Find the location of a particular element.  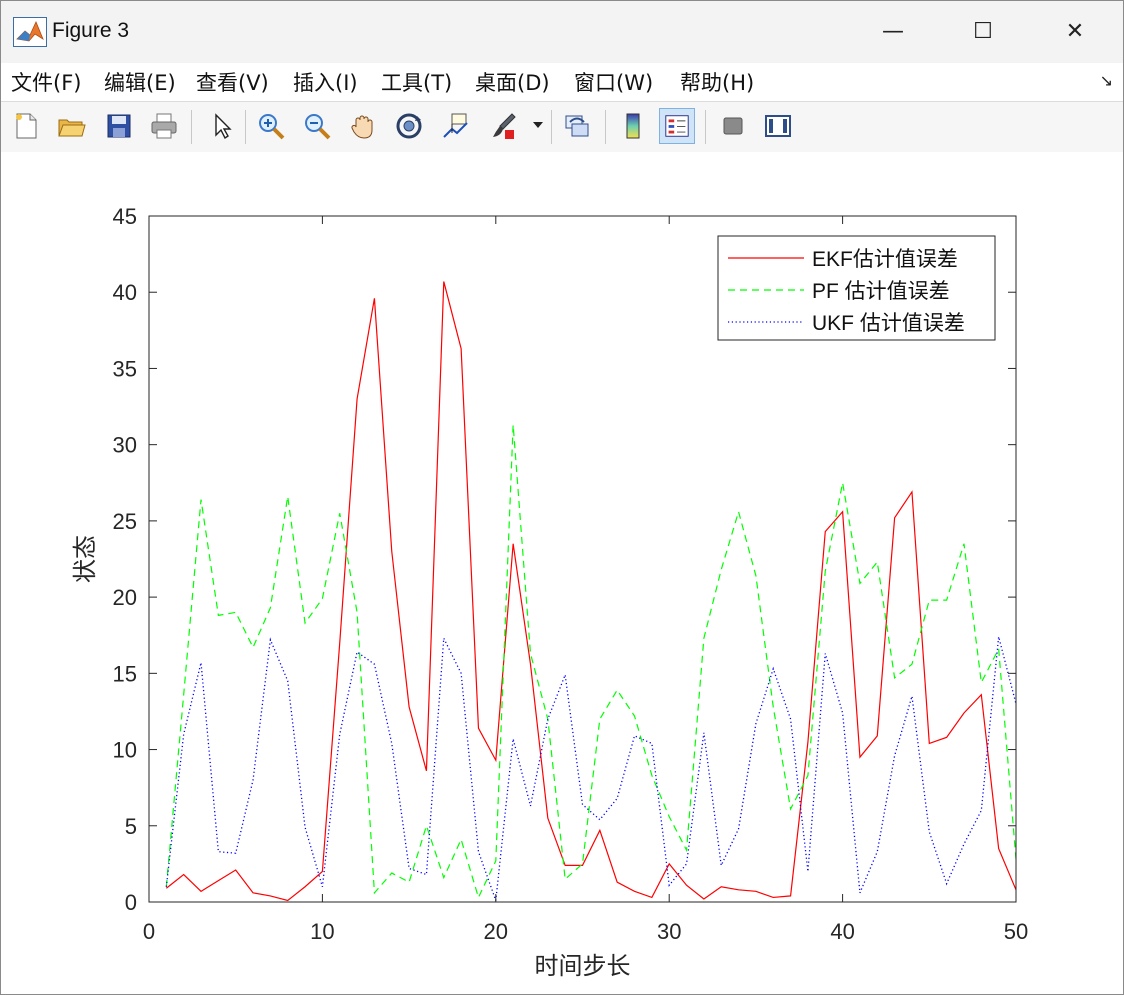

menu-tools: 工具(T) is located at coordinates (416, 82).